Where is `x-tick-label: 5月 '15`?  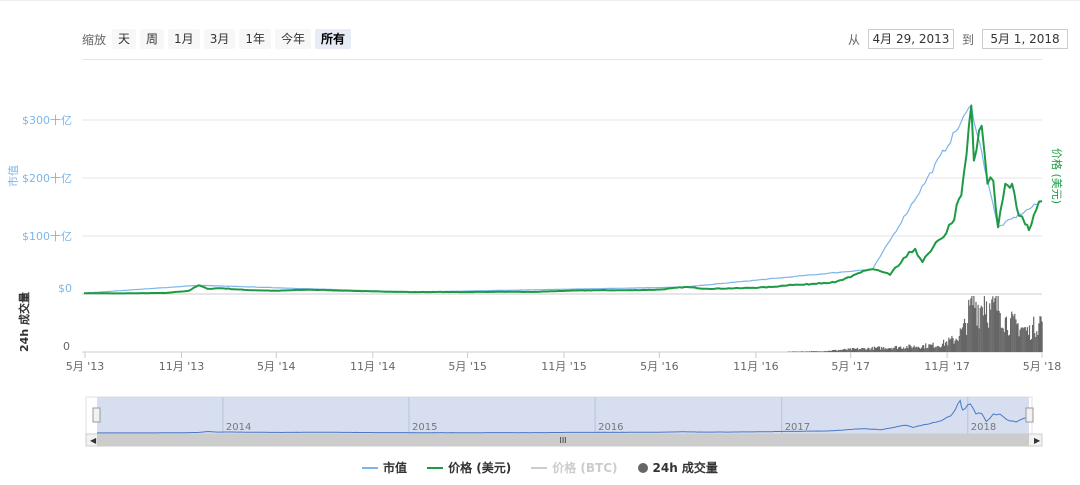
x-tick-label: 5月 '15 is located at coordinates (467, 366).